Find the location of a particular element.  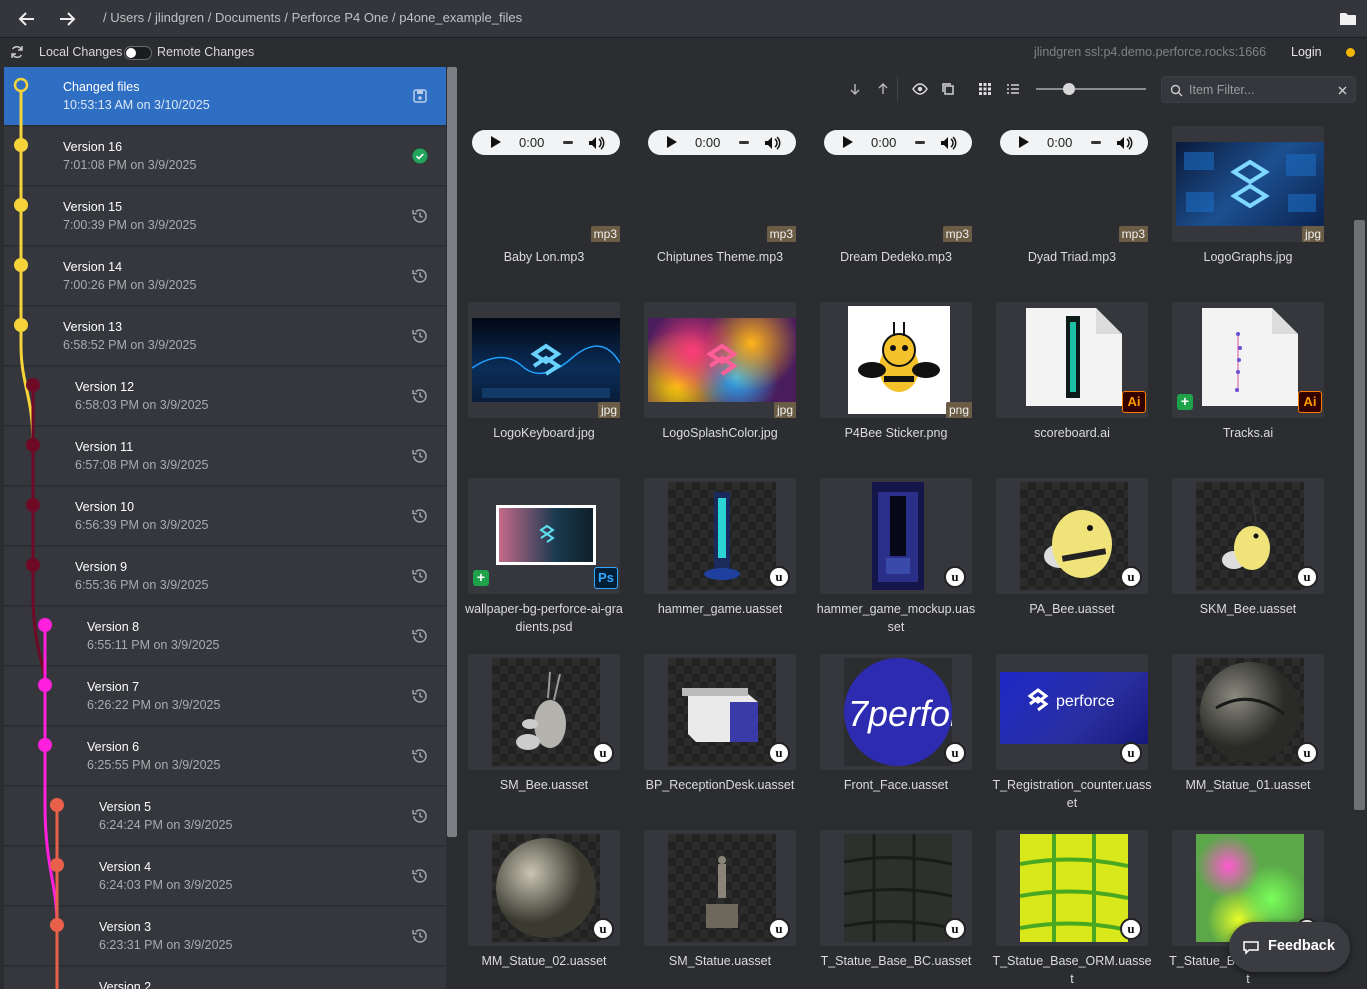

save-icon is located at coordinates (420, 96).